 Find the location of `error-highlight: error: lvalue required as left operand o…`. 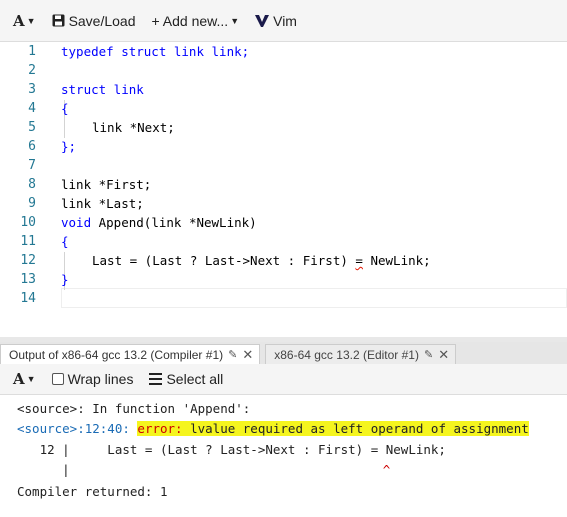

error-highlight: error: lvalue required as left operand o… is located at coordinates (333, 428).